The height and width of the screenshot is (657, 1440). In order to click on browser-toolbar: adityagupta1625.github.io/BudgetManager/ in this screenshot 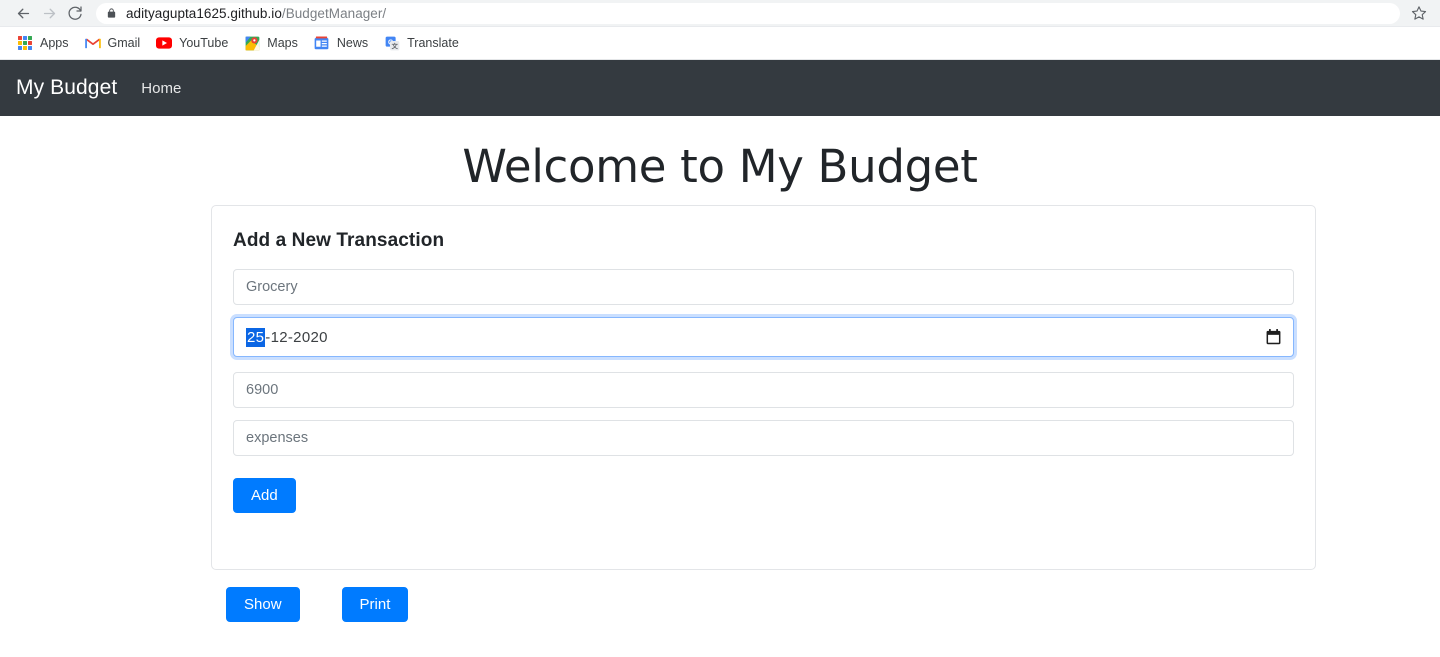, I will do `click(720, 13)`.